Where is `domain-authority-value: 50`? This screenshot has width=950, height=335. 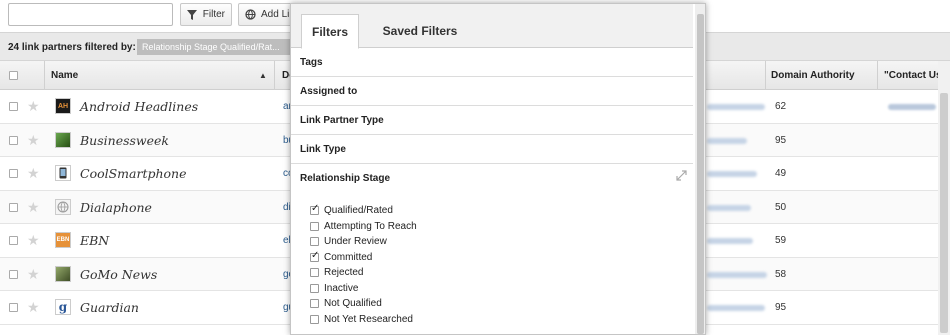 domain-authority-value: 50 is located at coordinates (781, 207).